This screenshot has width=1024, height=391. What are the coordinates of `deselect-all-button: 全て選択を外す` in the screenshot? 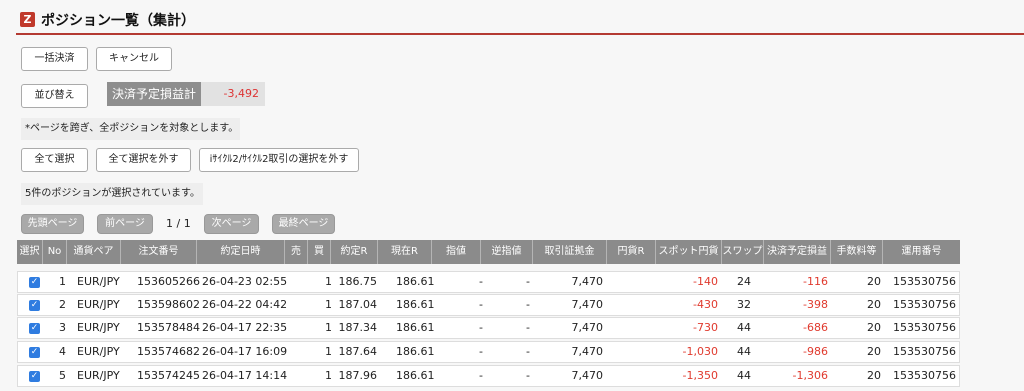 It's located at (143, 160).